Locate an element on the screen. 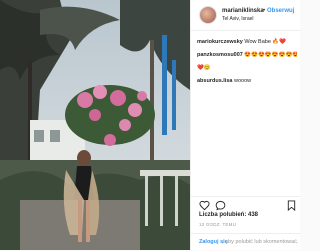 This screenshot has height=251, width=320. location-link: Tel Aviv, Israel is located at coordinates (238, 19).